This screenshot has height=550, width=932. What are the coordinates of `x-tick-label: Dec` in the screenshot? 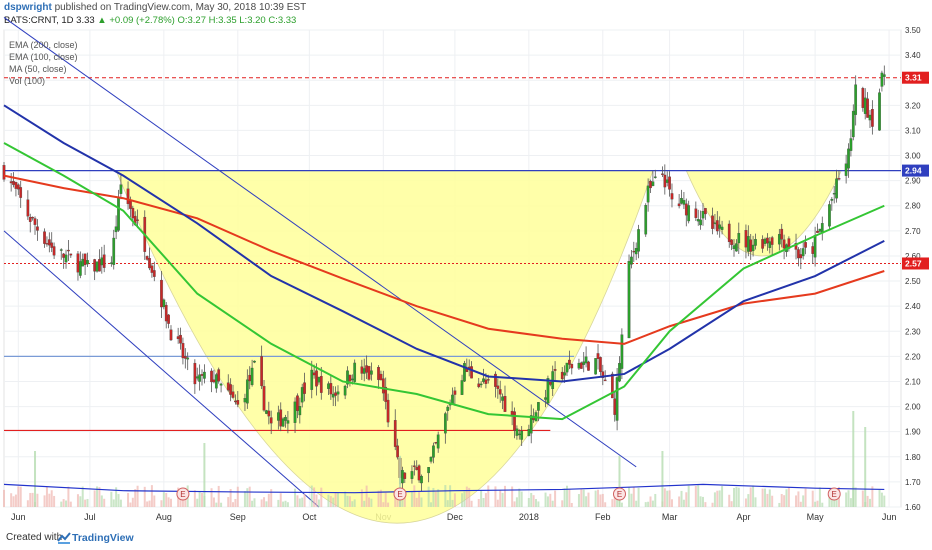 It's located at (455, 517).